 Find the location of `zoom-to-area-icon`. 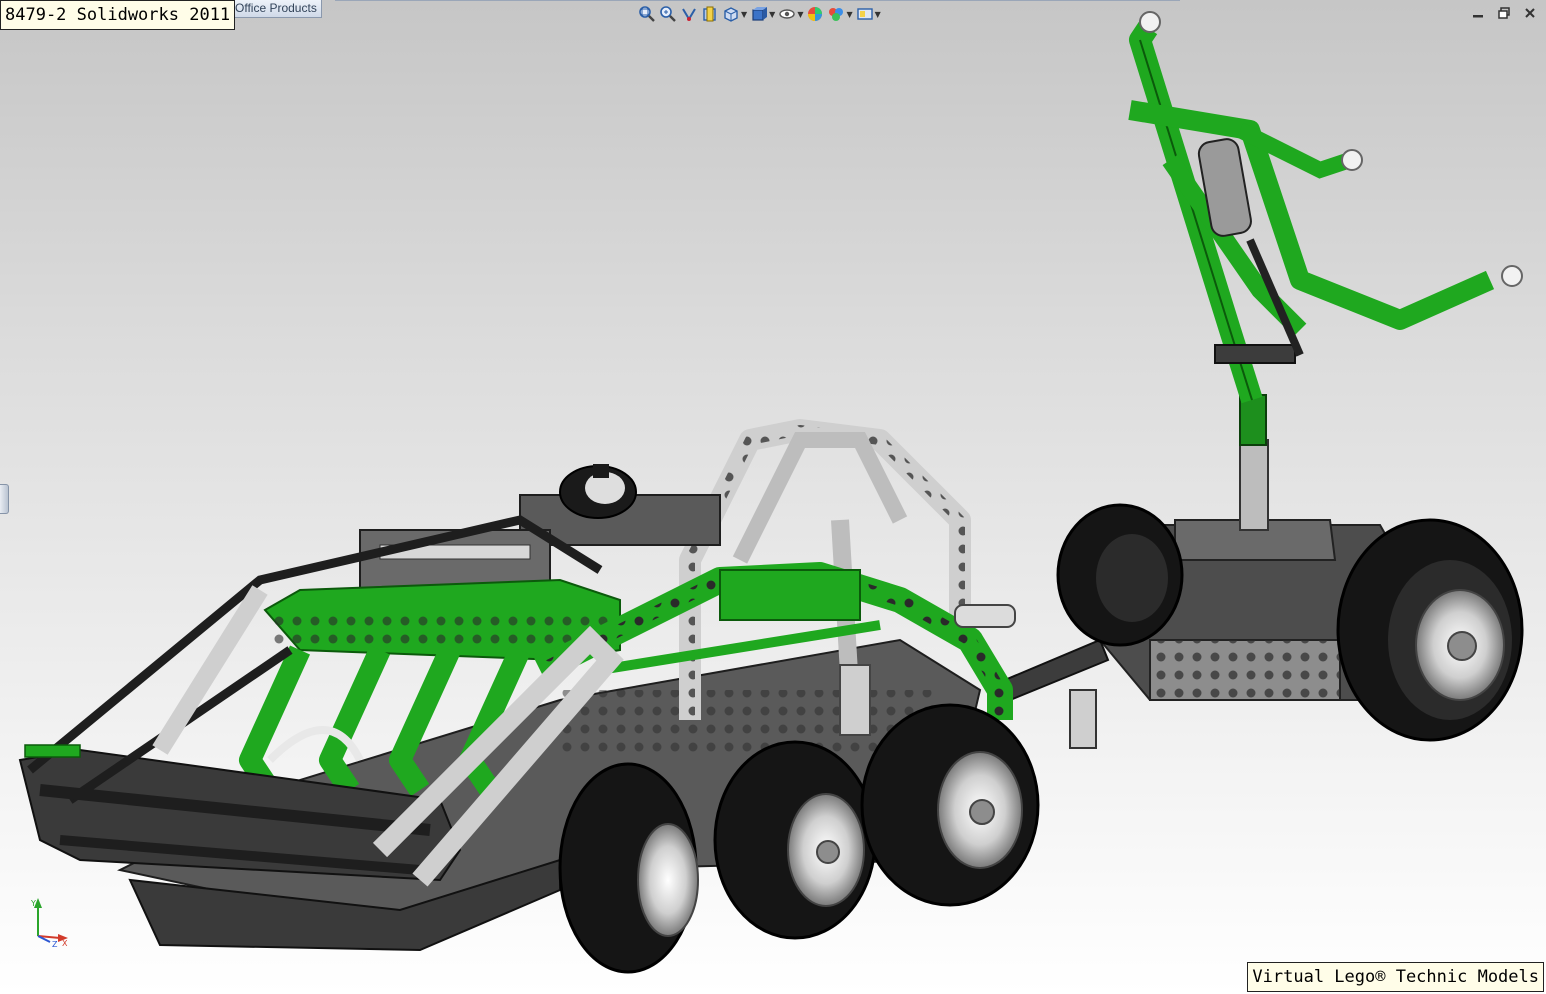

zoom-to-area-icon is located at coordinates (668, 14).